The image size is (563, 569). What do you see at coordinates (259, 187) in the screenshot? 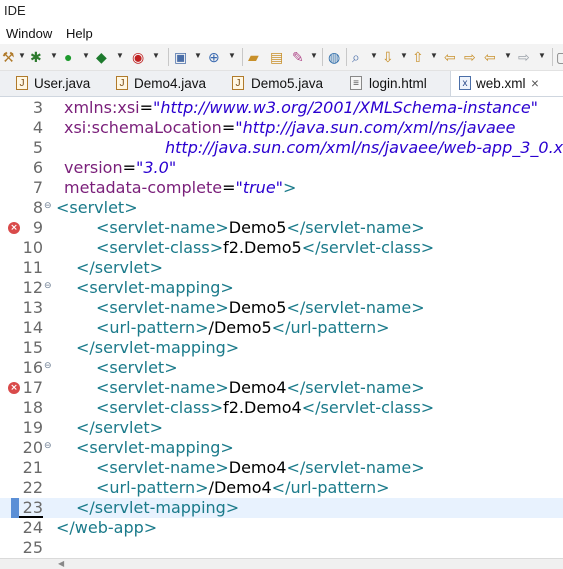
I see `code-token: "true"` at bounding box center [259, 187].